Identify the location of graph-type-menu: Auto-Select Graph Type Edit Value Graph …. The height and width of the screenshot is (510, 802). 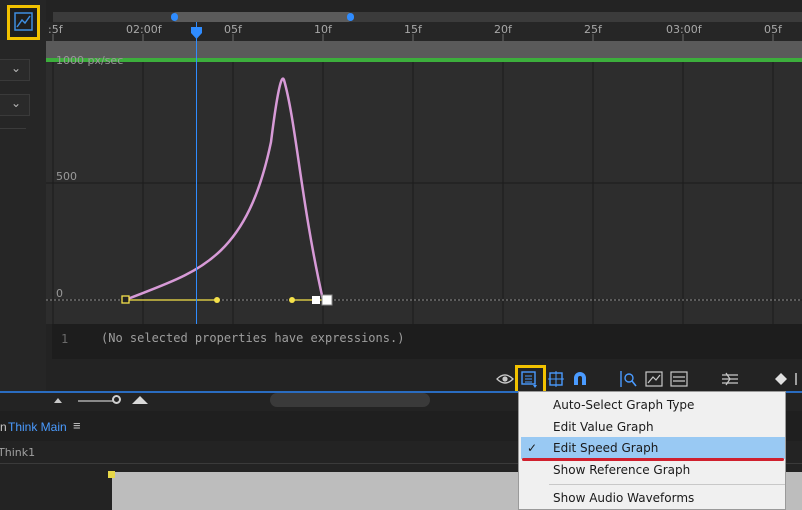
(652, 450).